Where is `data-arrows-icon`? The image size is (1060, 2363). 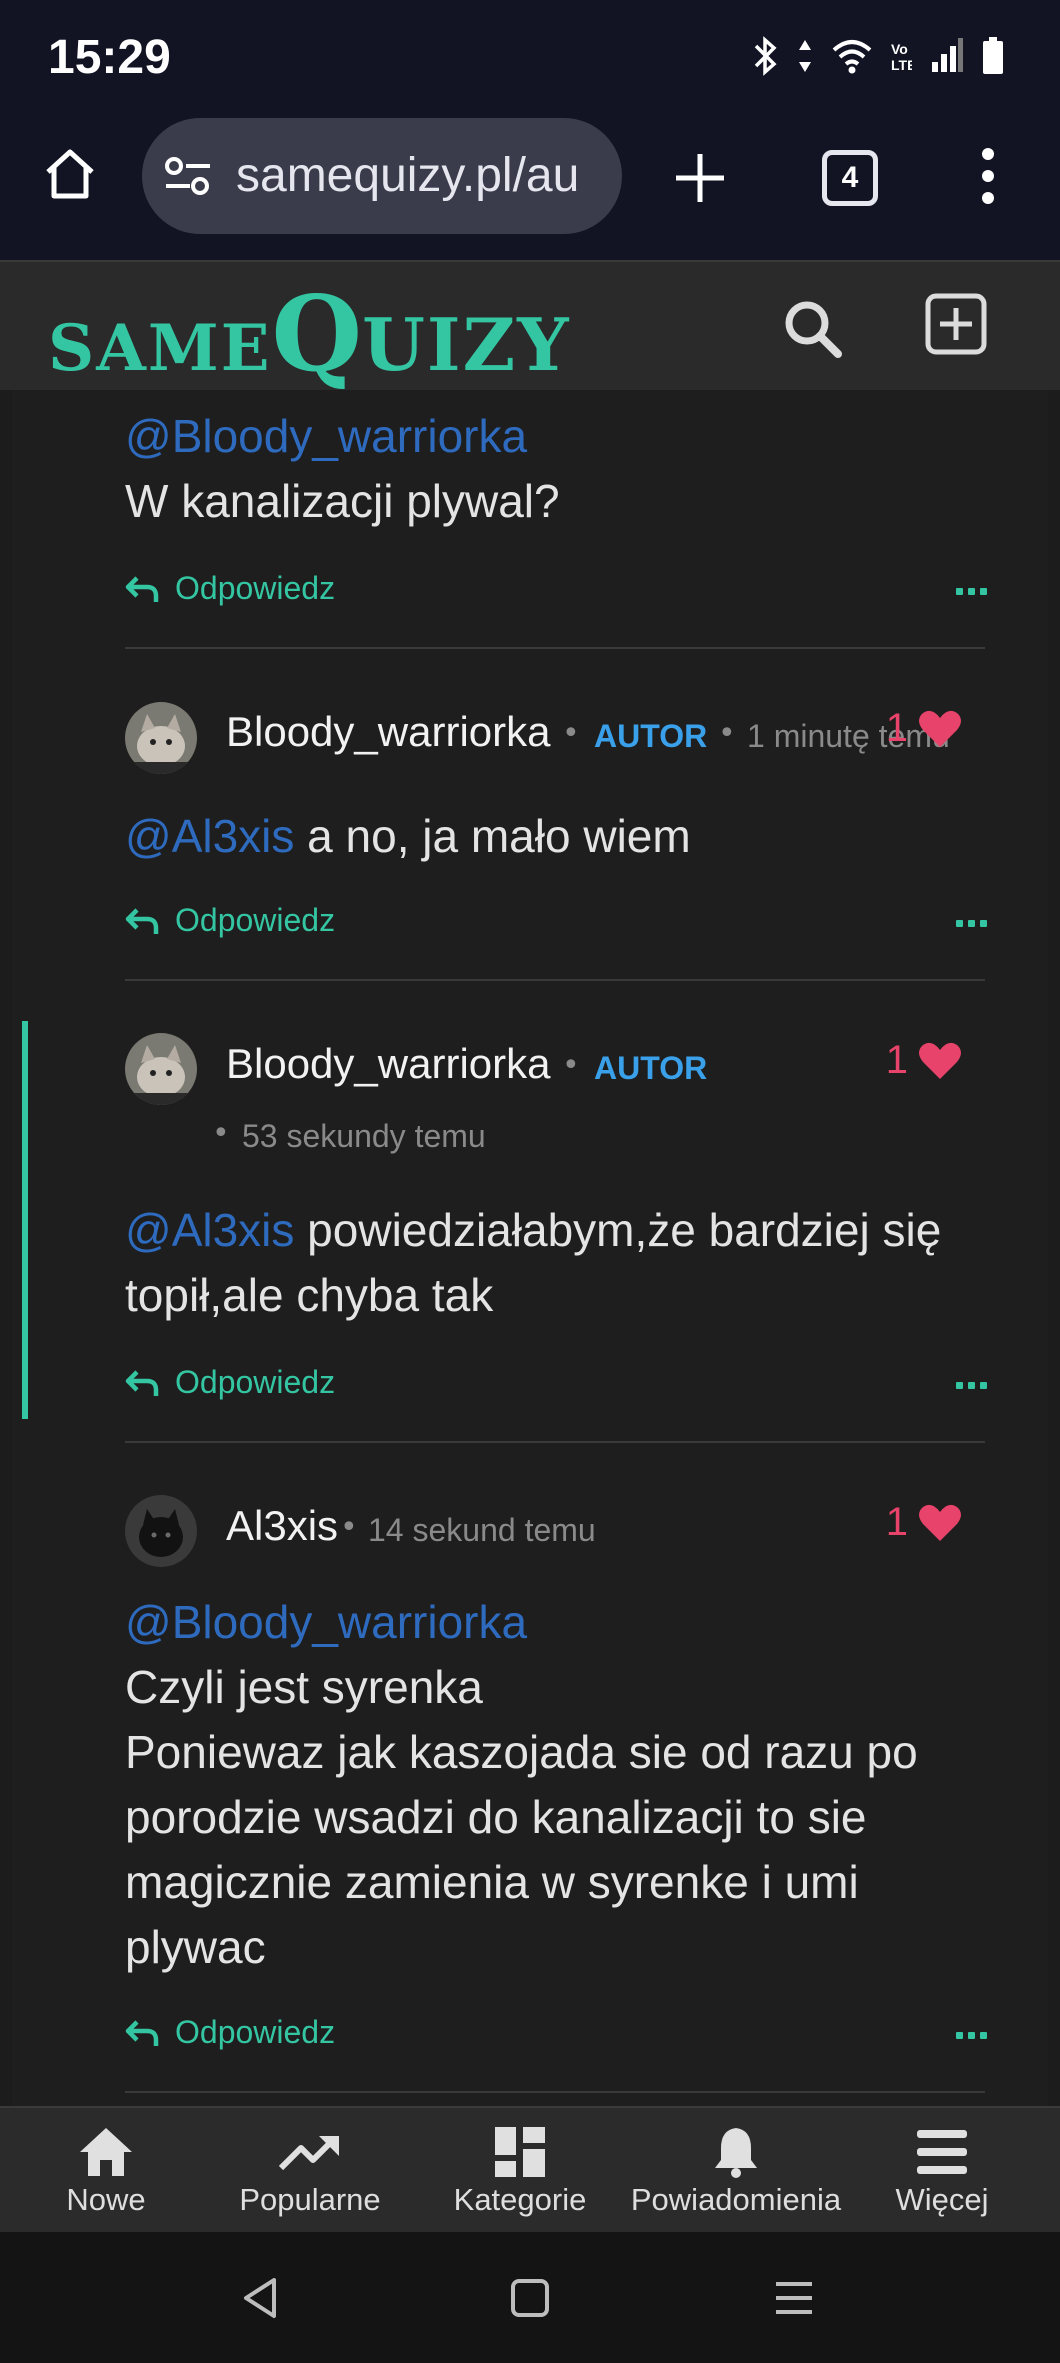 data-arrows-icon is located at coordinates (805, 56).